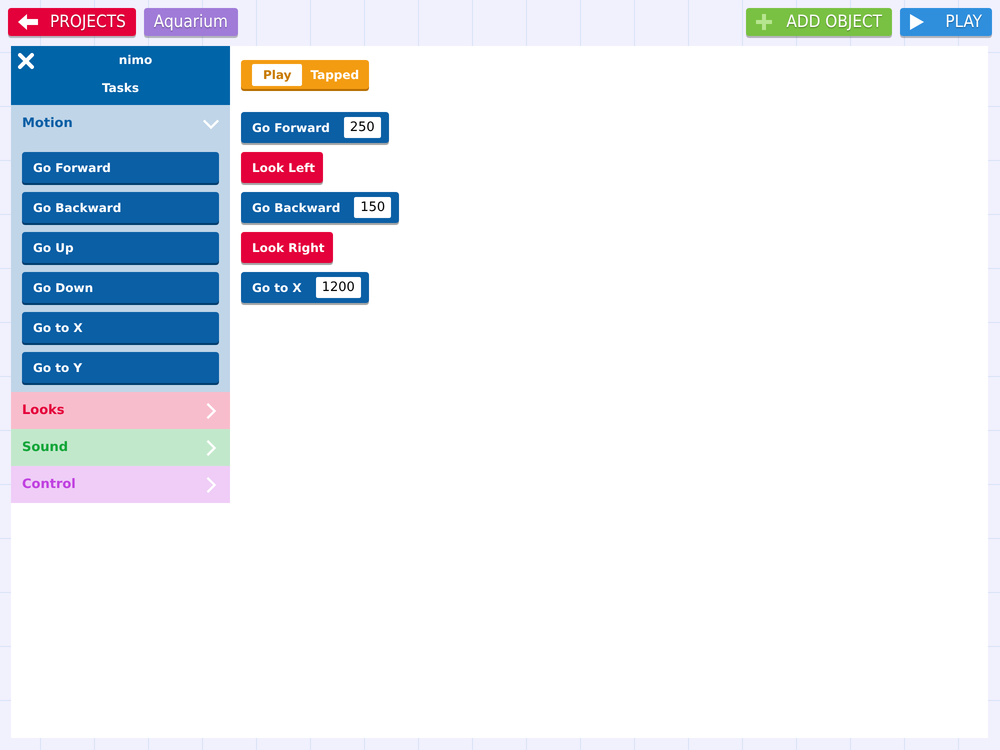 This screenshot has height=750, width=1000. Describe the element at coordinates (338, 287) in the screenshot. I see `number-input: 1200` at that location.